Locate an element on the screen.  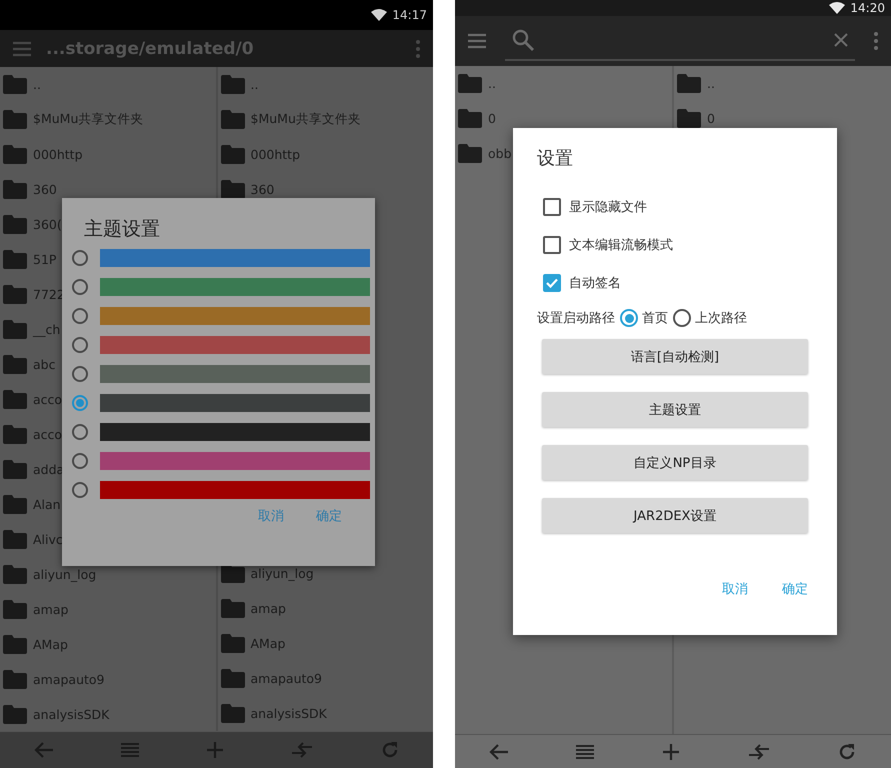
radio-label: 首页 is located at coordinates (655, 318).